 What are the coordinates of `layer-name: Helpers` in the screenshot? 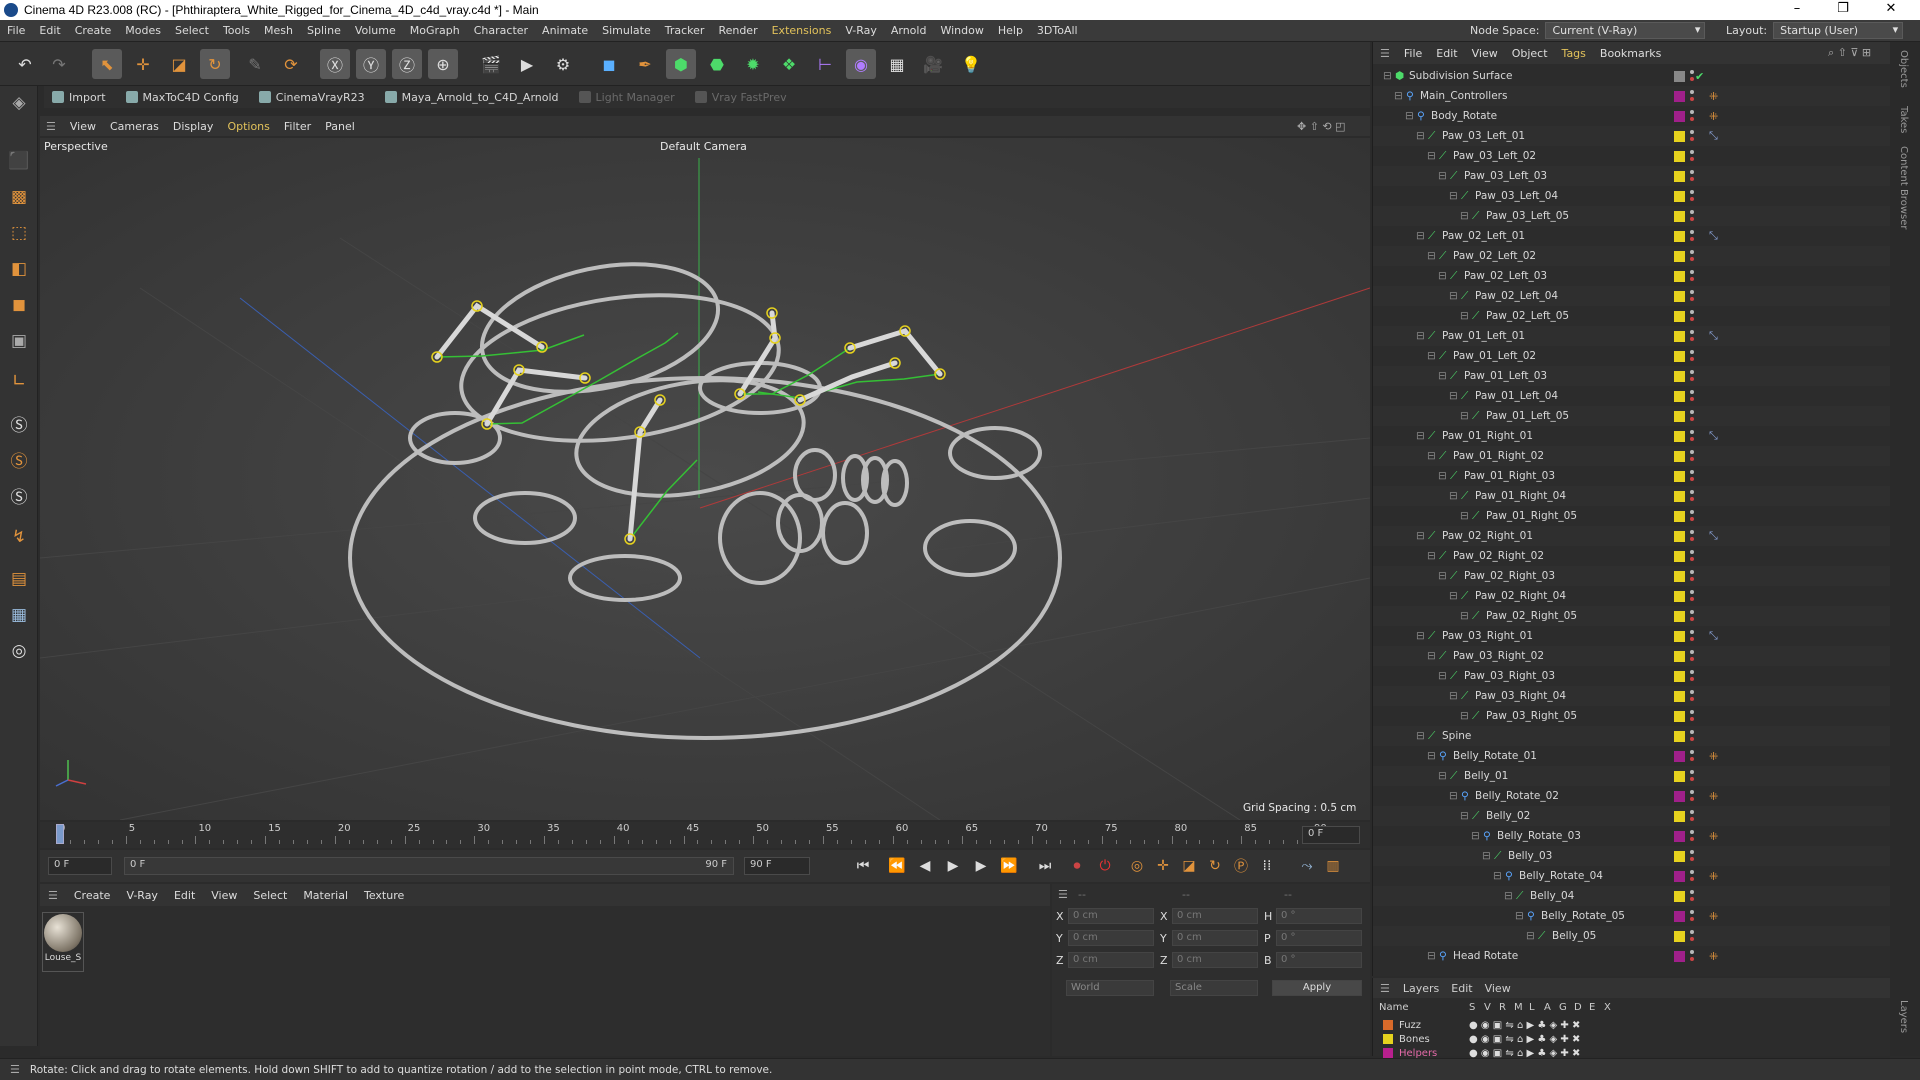 It's located at (1418, 1053).